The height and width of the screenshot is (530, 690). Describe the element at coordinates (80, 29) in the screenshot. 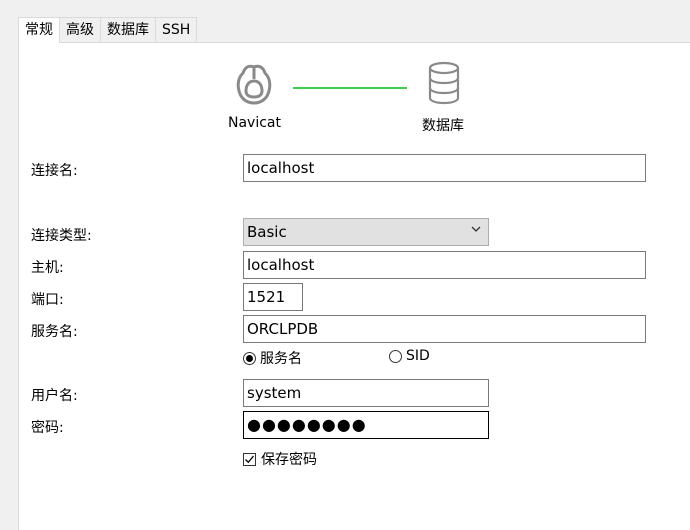

I see `tab-advanced: 高级` at that location.